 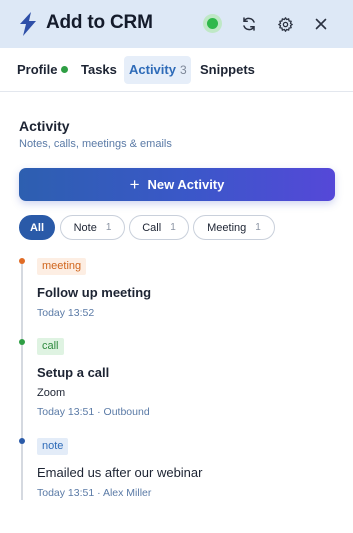 What do you see at coordinates (134, 184) in the screenshot?
I see `plus-icon: +` at bounding box center [134, 184].